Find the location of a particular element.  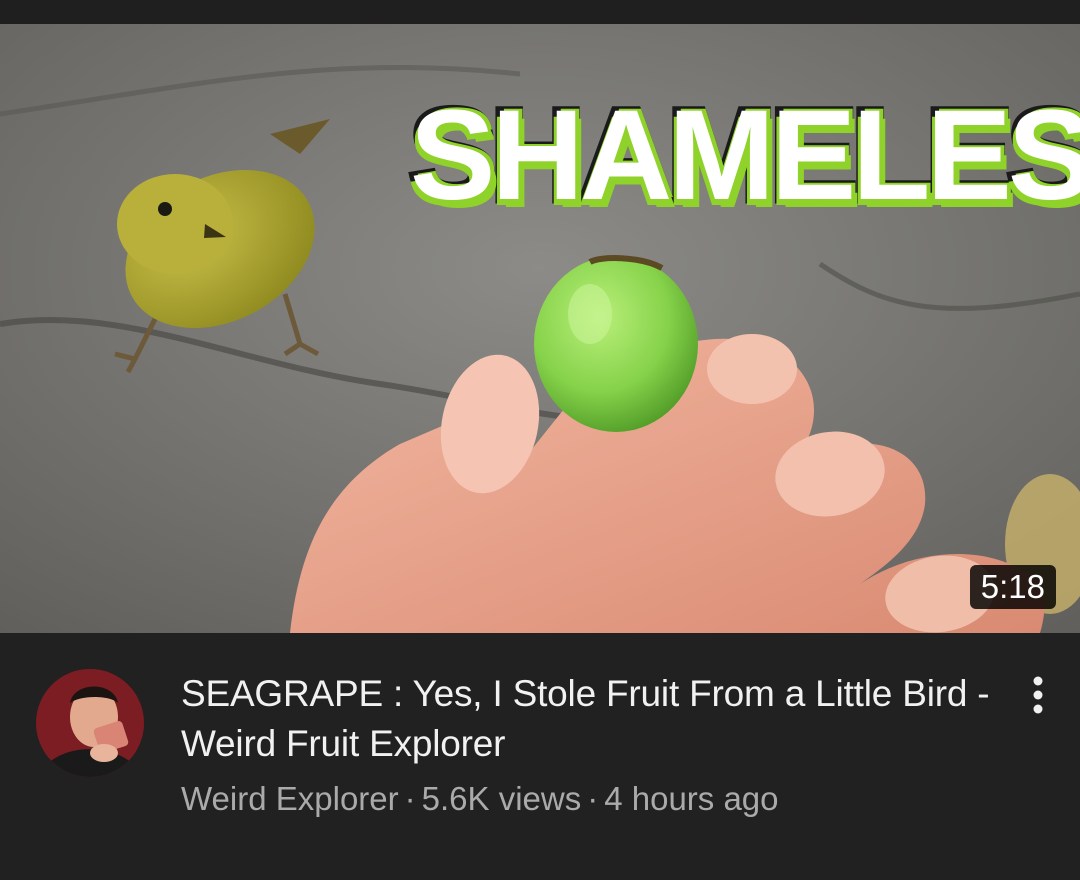

view-count: 5.6K views is located at coordinates (501, 798).